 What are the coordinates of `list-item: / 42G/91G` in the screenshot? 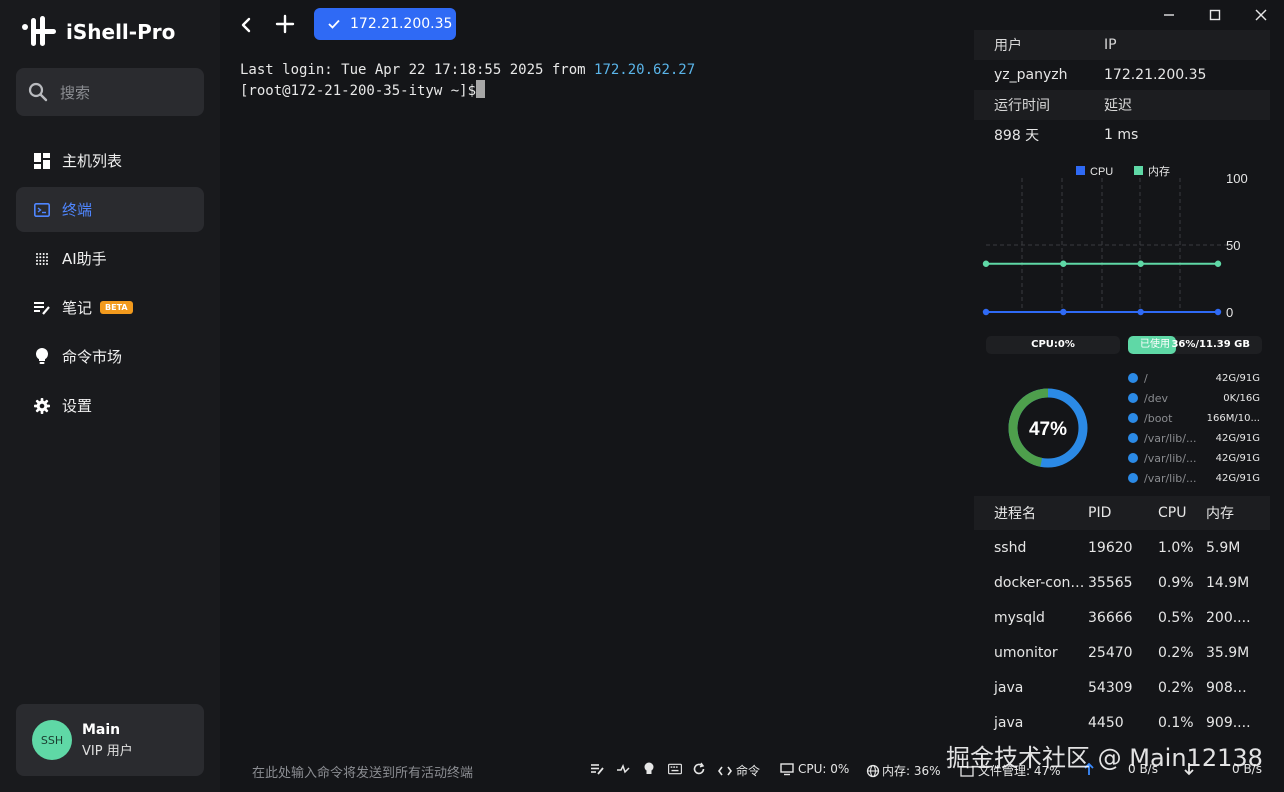 It's located at (1194, 378).